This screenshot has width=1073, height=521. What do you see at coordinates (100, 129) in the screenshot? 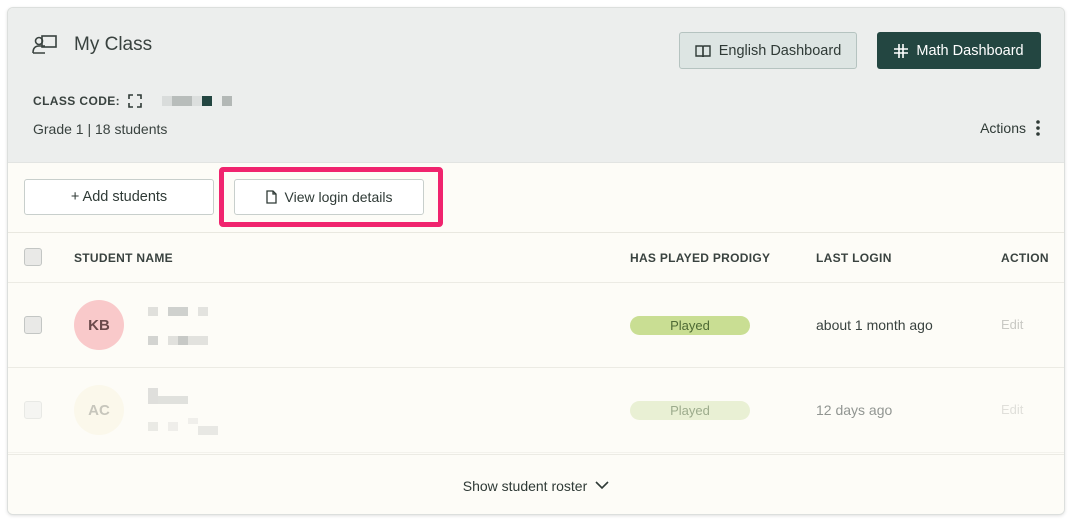
I see `grade-info: Grade 1 | 18 students` at bounding box center [100, 129].